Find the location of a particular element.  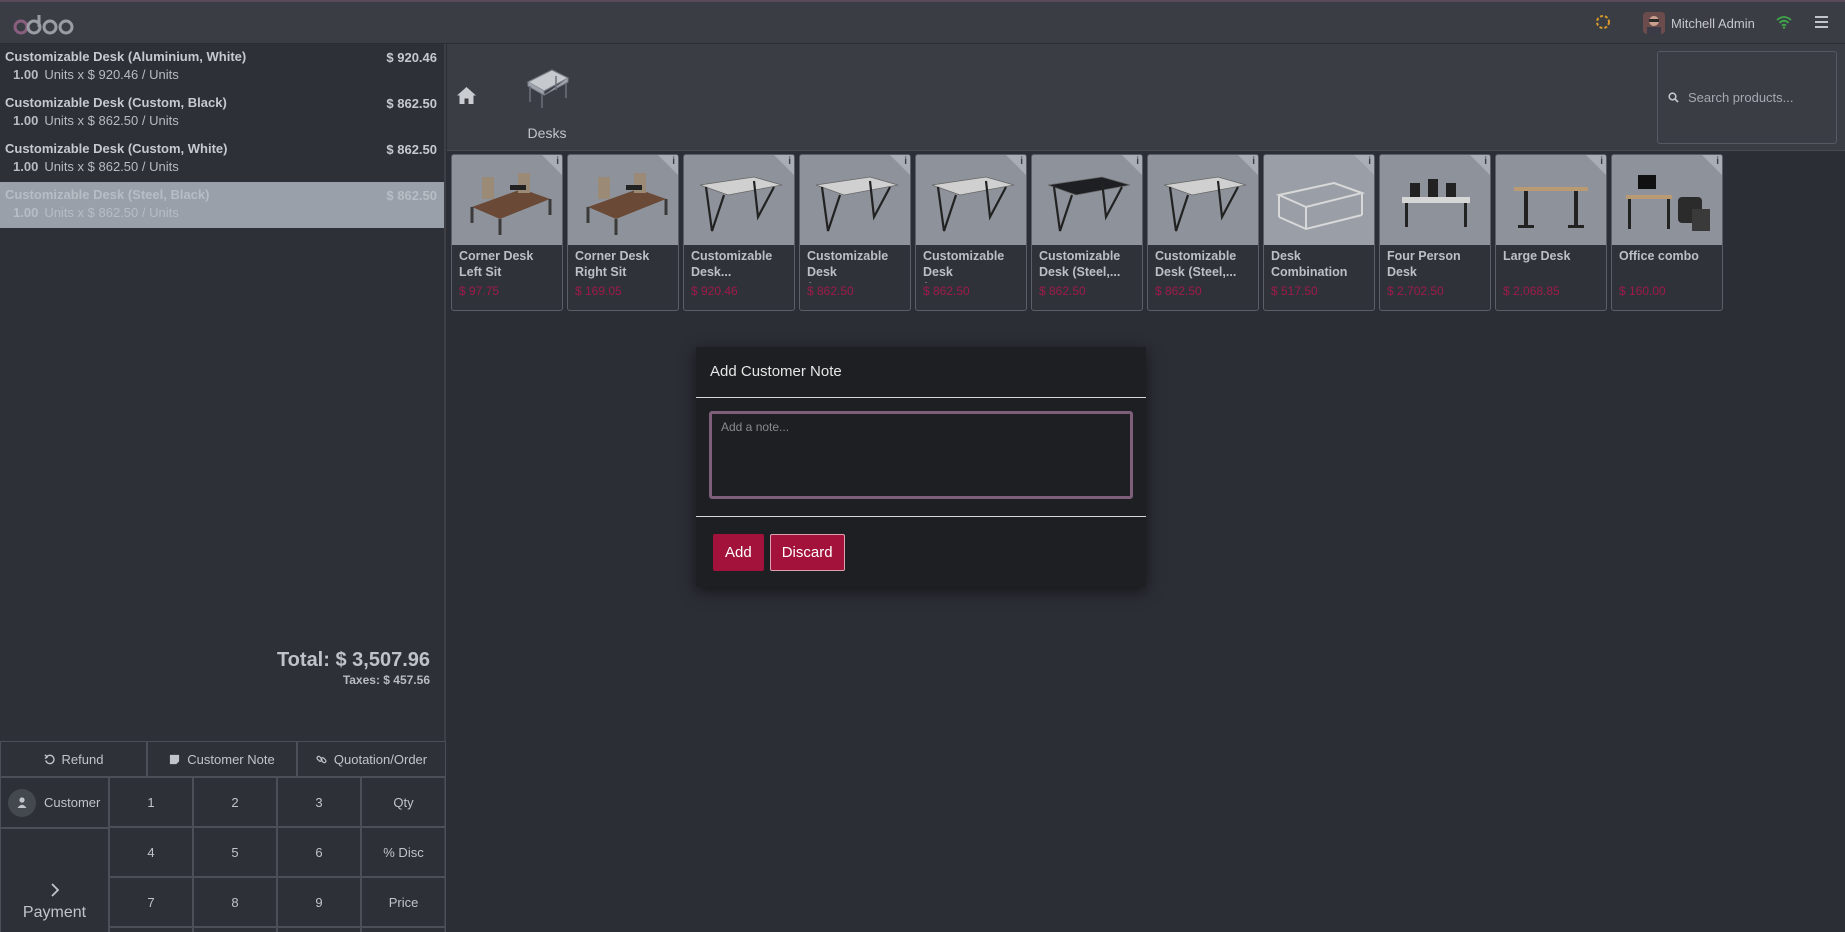

dialog-title: Add Customer Note is located at coordinates (921, 372).